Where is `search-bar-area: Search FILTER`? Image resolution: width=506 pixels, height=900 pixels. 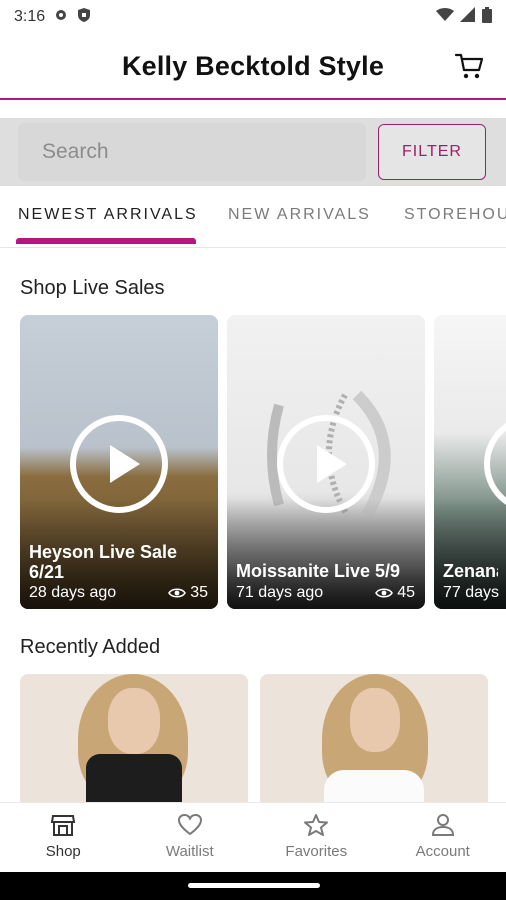 search-bar-area: Search FILTER is located at coordinates (253, 152).